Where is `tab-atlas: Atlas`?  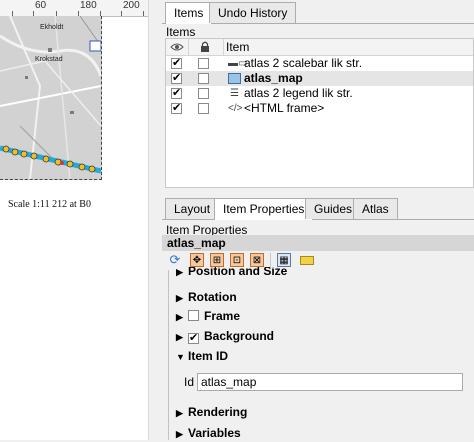
tab-atlas: Atlas is located at coordinates (375, 208).